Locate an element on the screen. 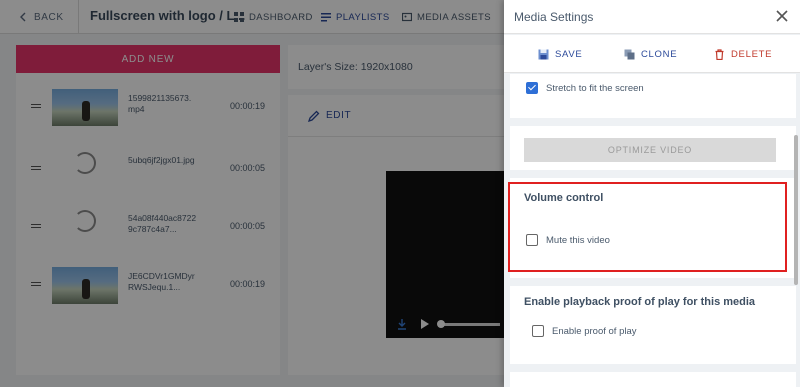 This screenshot has height=387, width=800. close-icon is located at coordinates (782, 16).